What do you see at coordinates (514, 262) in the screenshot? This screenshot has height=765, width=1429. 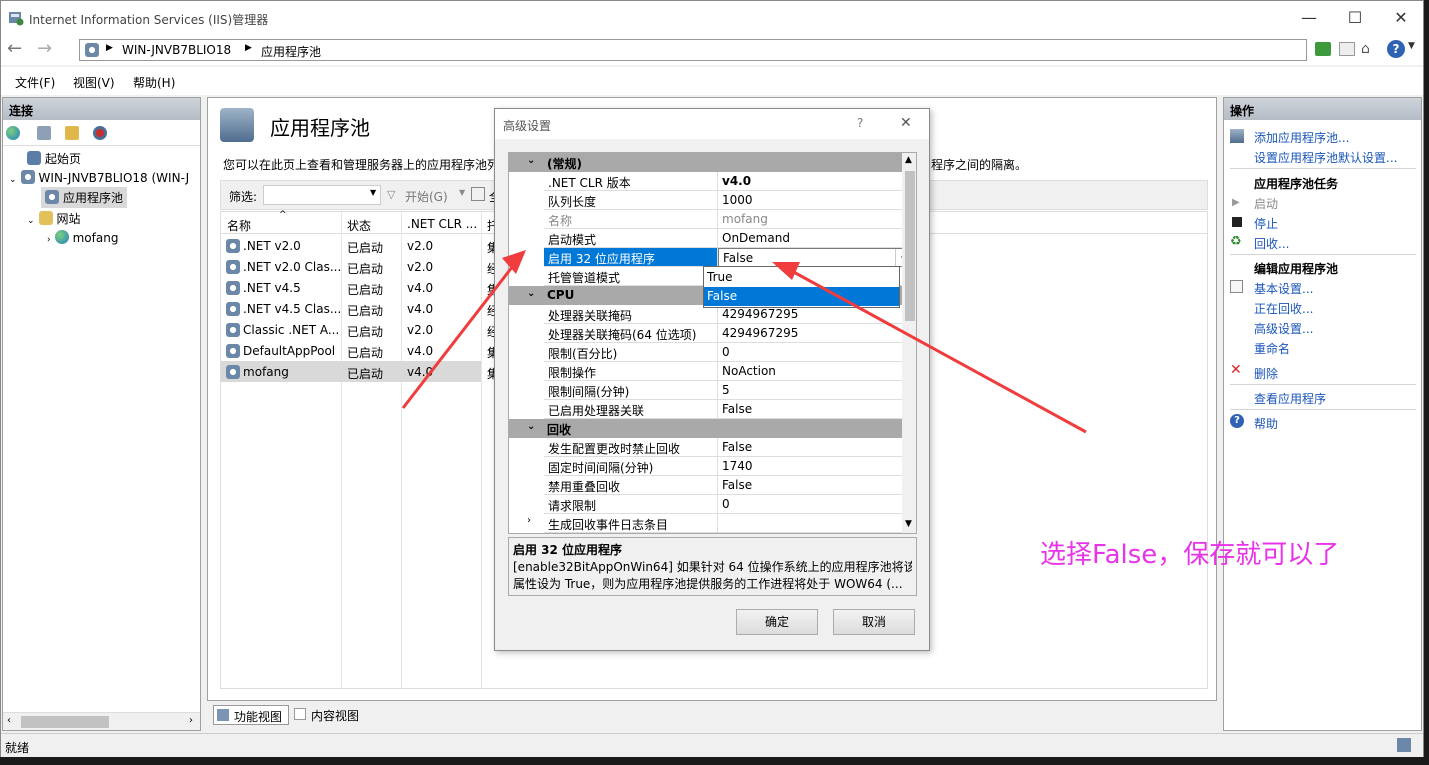 I see `annotation-arrowhead-left` at bounding box center [514, 262].